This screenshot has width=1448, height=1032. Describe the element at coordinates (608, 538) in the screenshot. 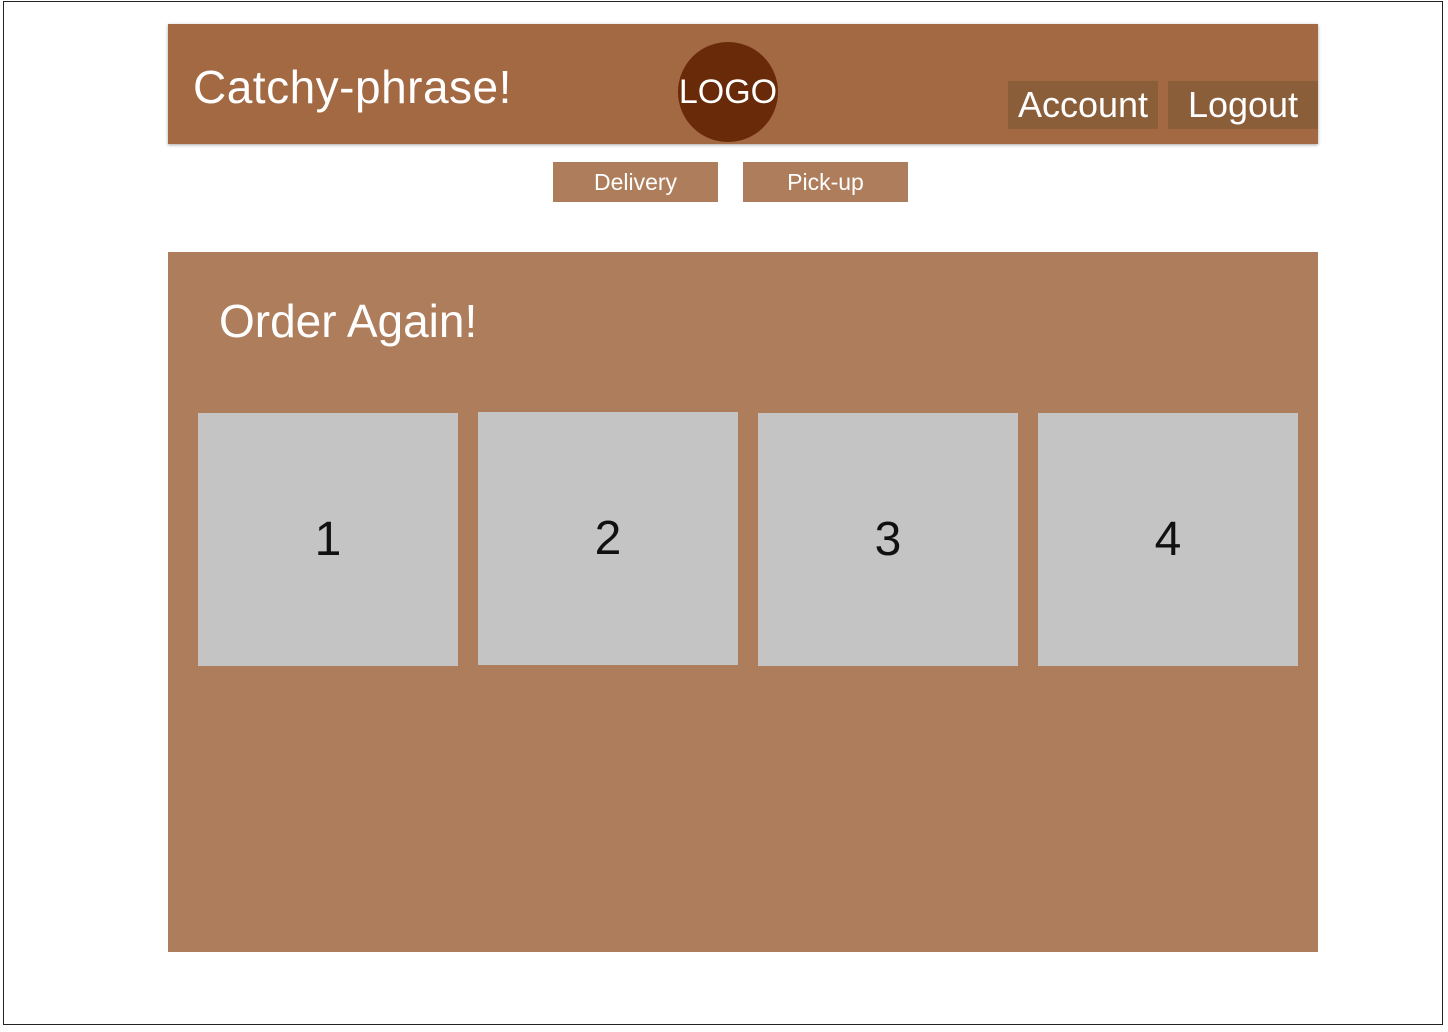

I see `order-again-item-2: 2` at that location.